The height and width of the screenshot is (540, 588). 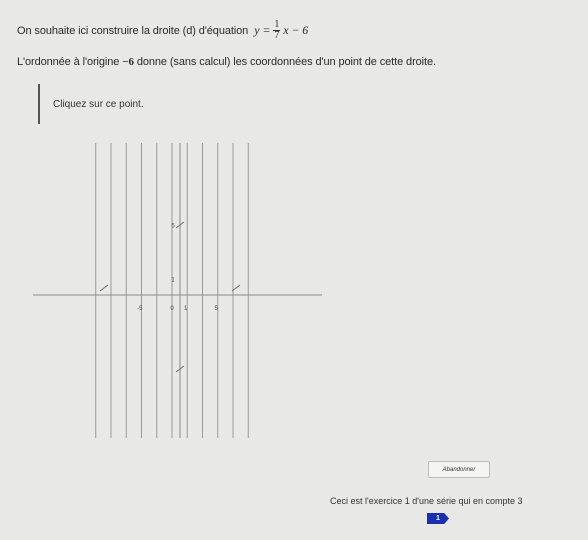 What do you see at coordinates (140, 309) in the screenshot?
I see `x-tick-label: -5` at bounding box center [140, 309].